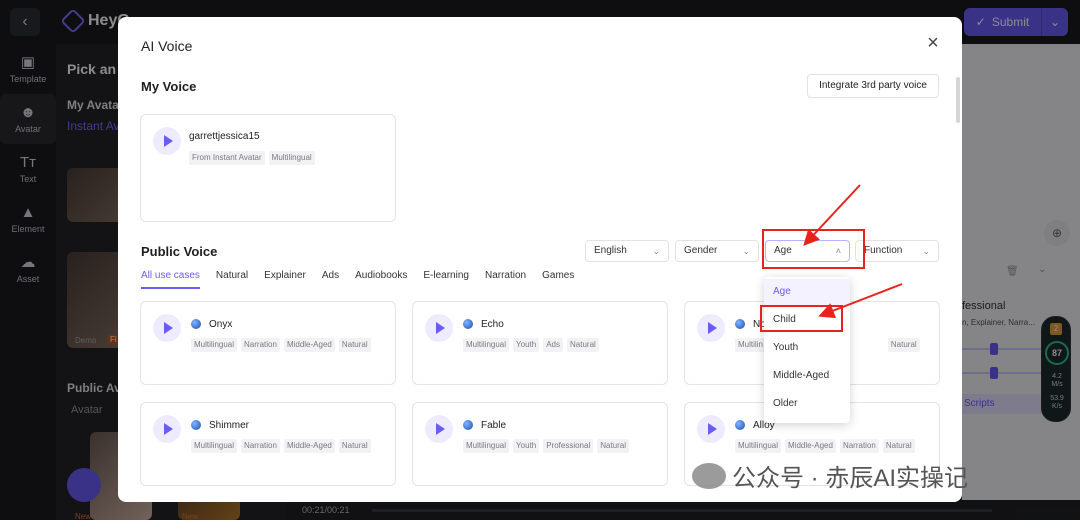  What do you see at coordinates (832, 215) in the screenshot?
I see `arrow-to-age` at bounding box center [832, 215].